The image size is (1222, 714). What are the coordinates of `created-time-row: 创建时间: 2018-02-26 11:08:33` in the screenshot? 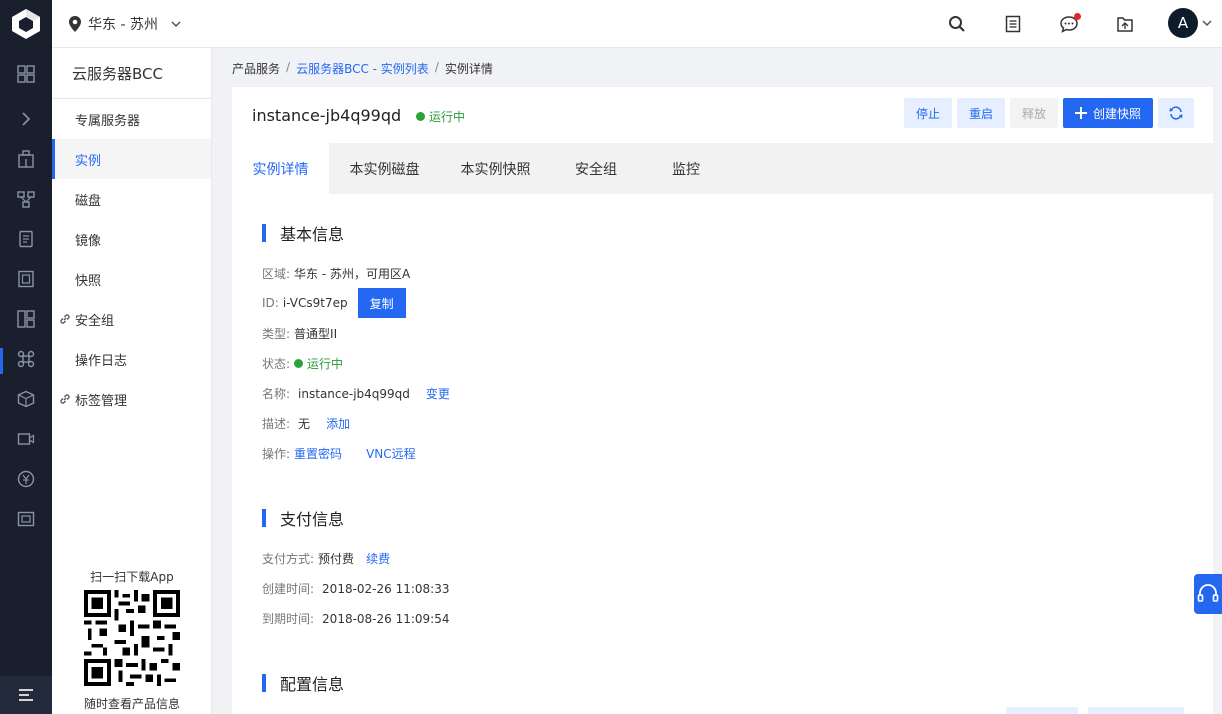 It's located at (356, 588).